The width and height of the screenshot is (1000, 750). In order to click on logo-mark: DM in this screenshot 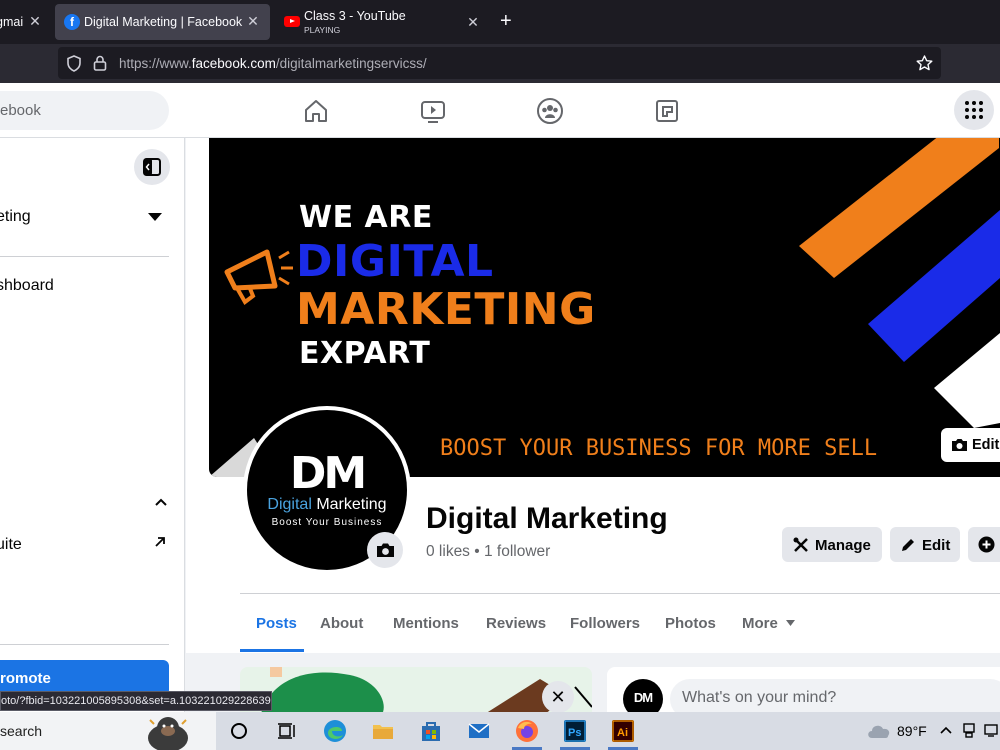, I will do `click(328, 473)`.